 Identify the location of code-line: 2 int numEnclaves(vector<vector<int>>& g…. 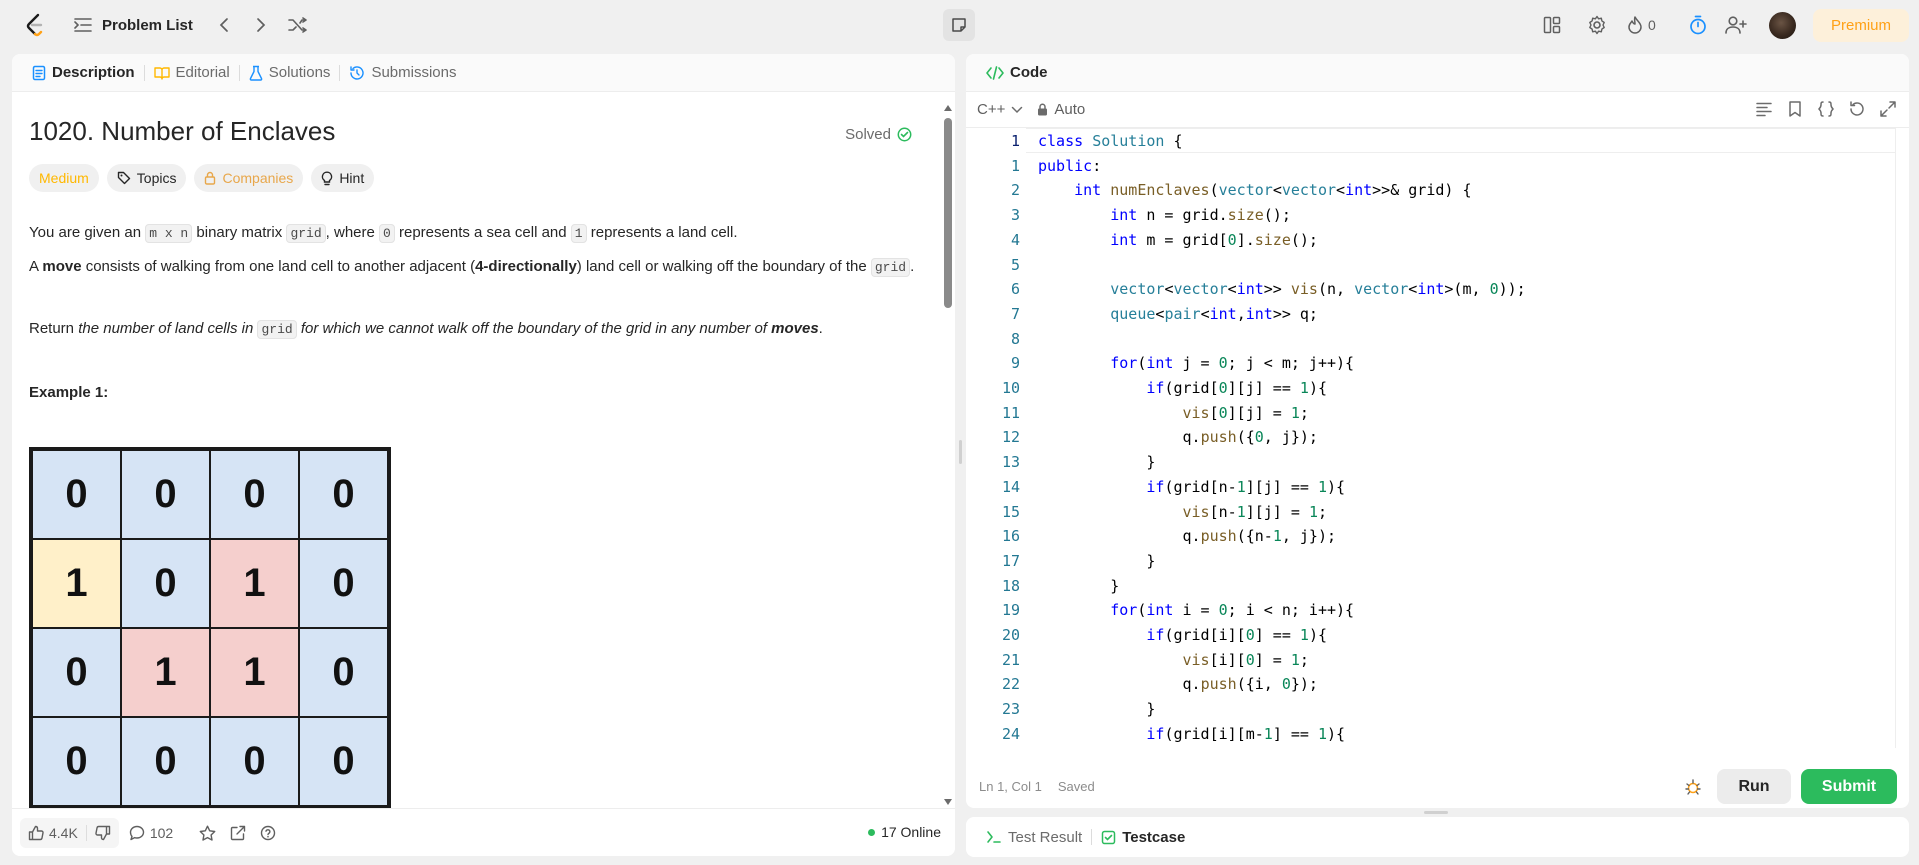
(1431, 190).